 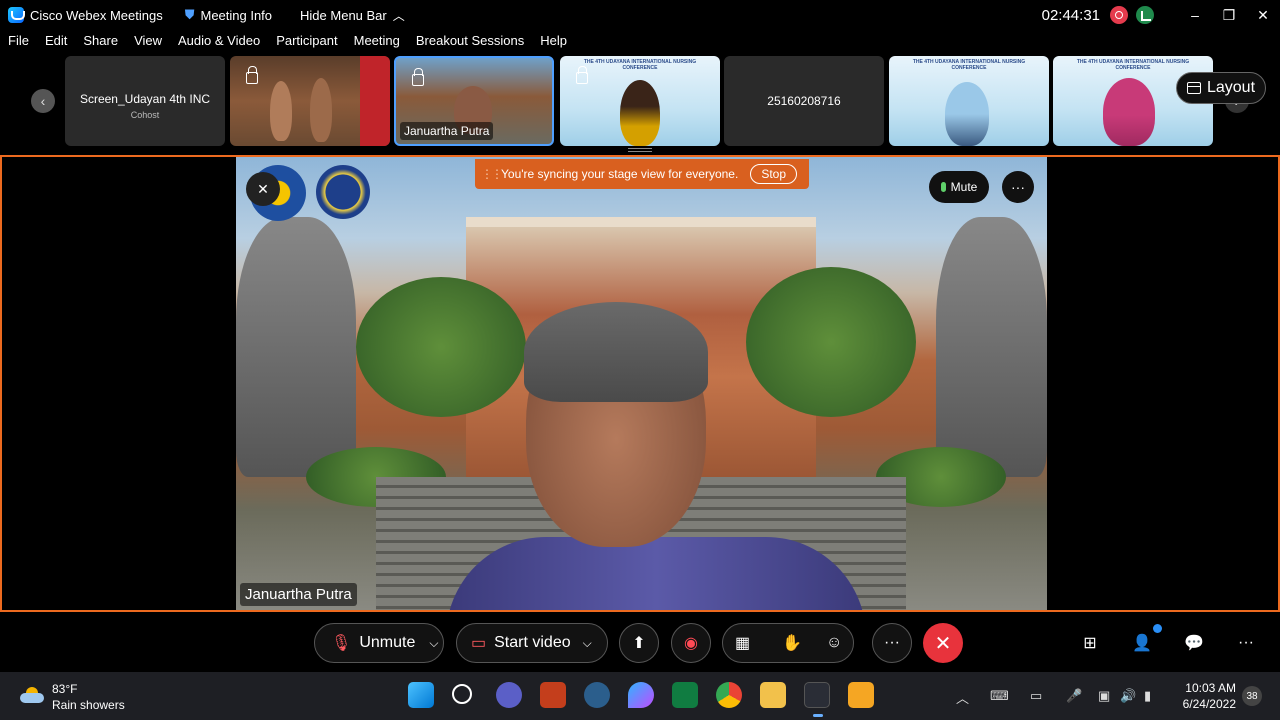 I want to click on participant-tile-video, so click(x=310, y=101).